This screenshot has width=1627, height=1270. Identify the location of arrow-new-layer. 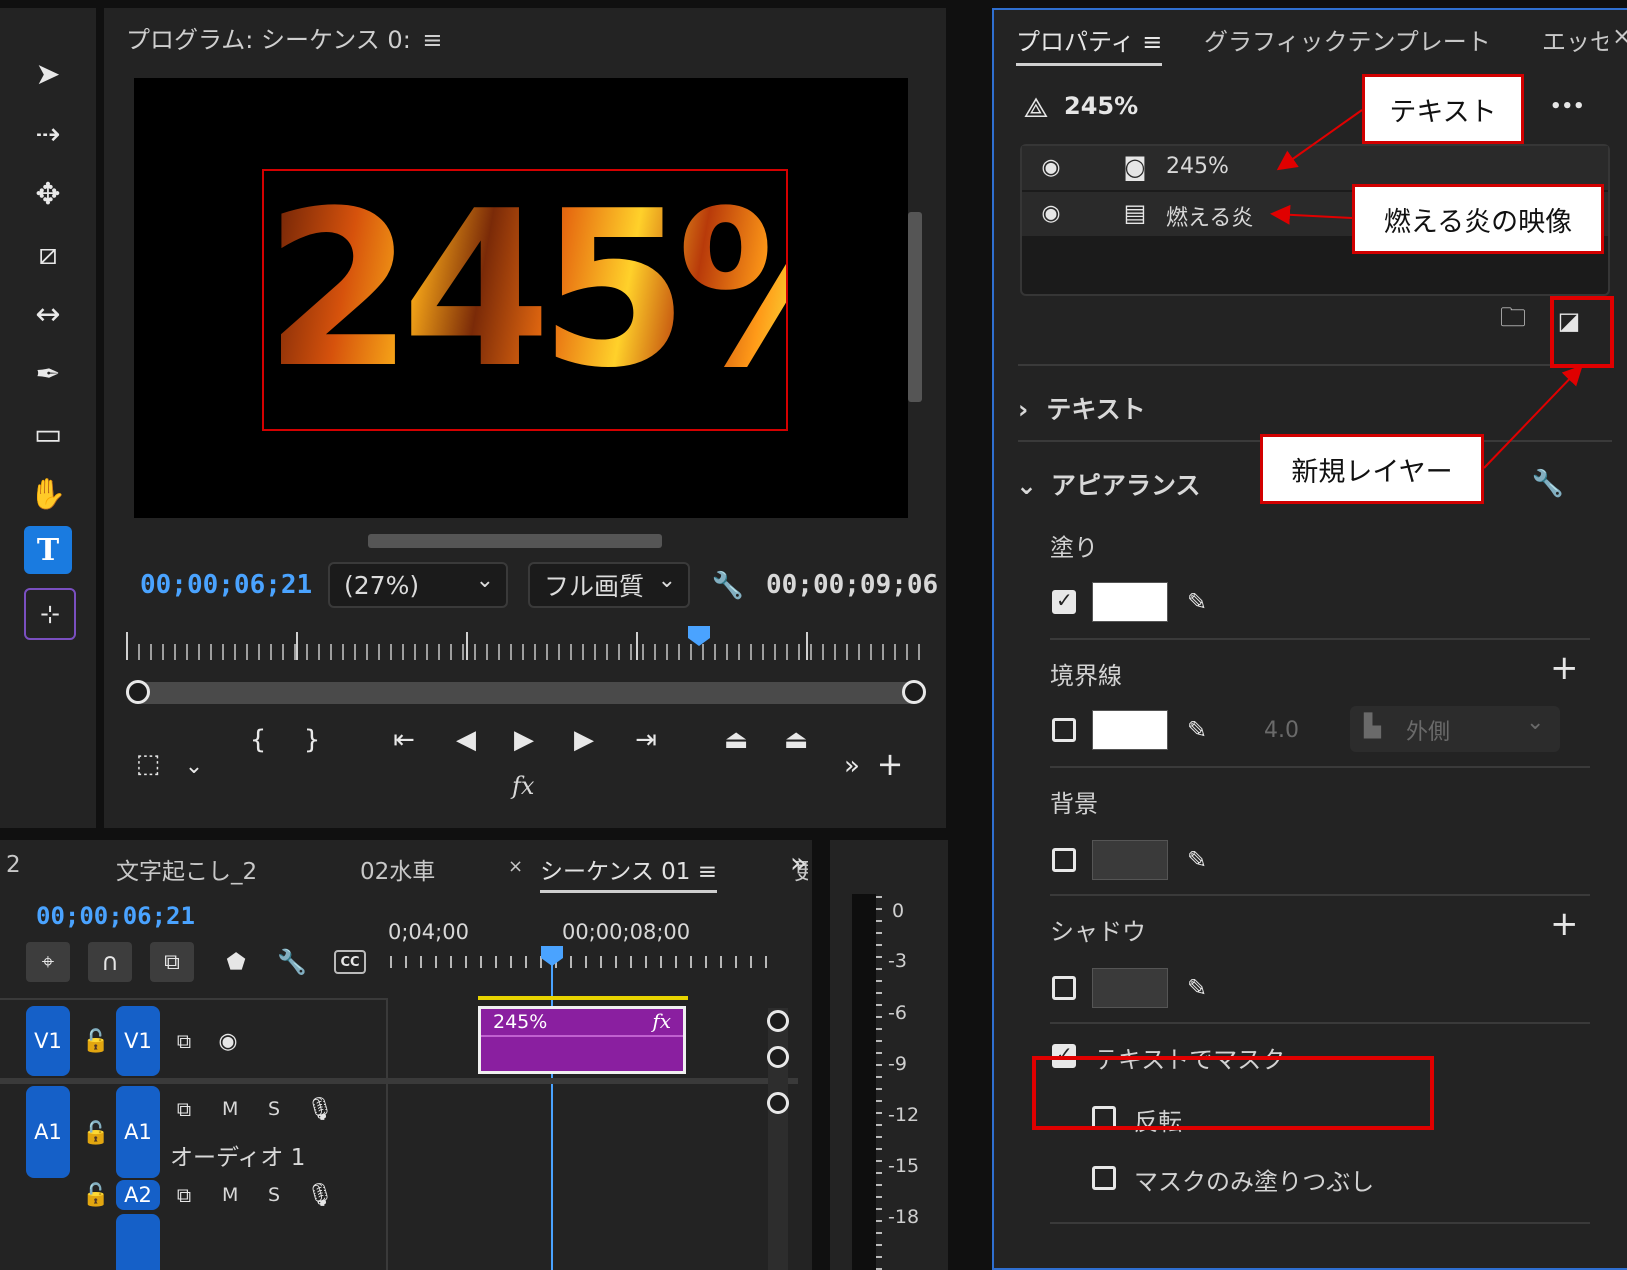
(1533, 417).